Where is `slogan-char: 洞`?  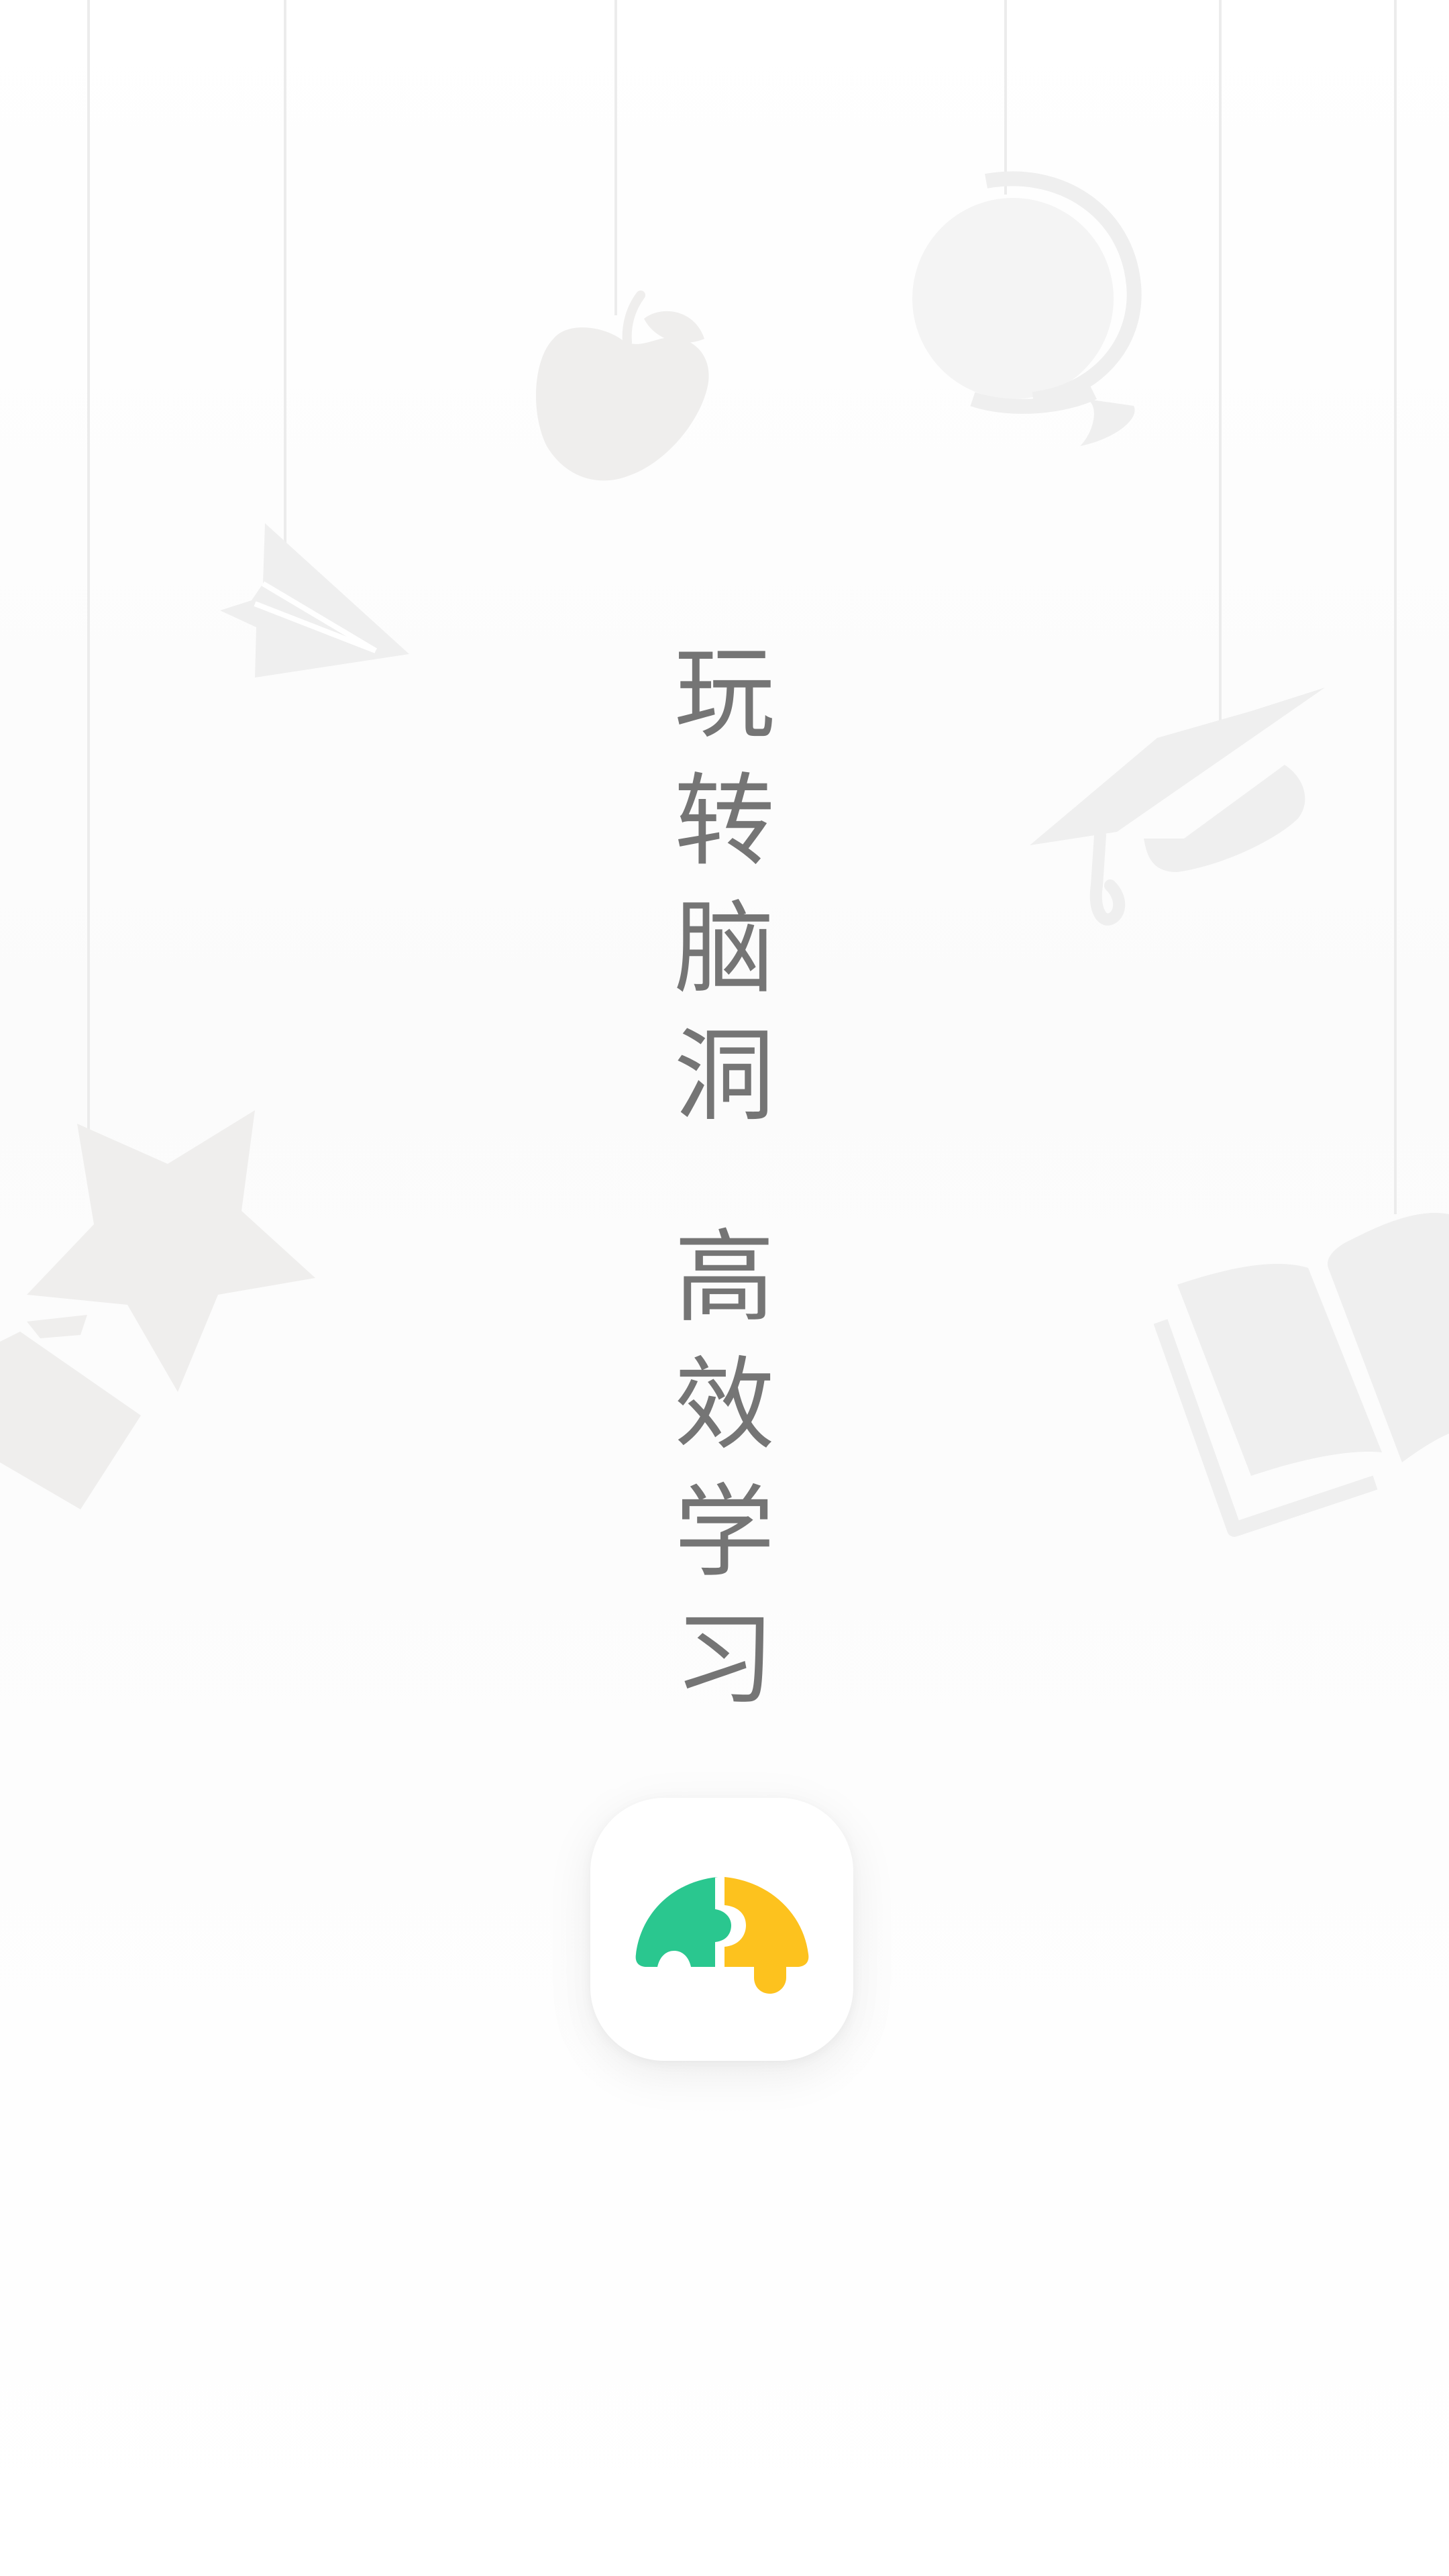
slogan-char: 洞 is located at coordinates (724, 1076).